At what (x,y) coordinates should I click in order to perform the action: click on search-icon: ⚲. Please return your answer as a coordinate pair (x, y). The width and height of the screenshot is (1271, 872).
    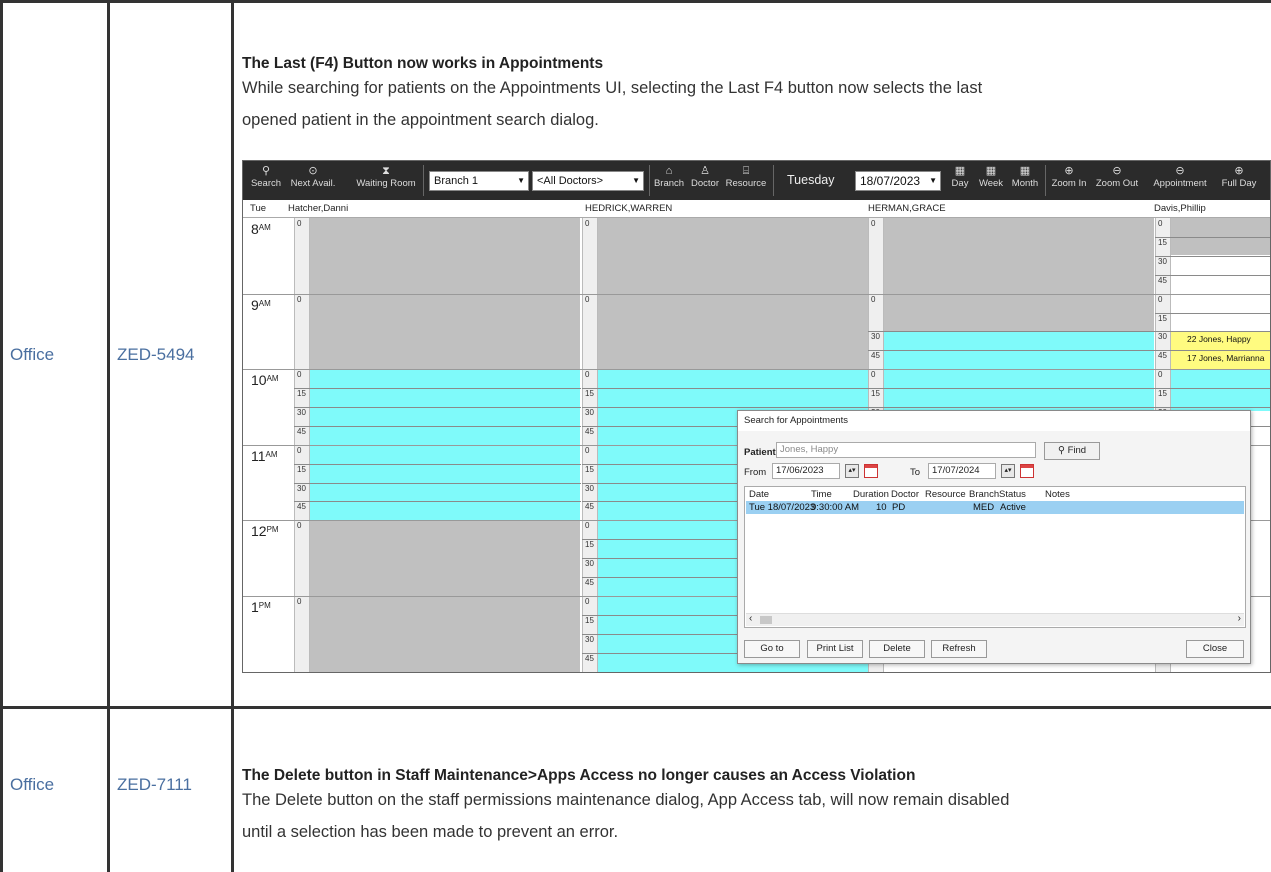
    Looking at the image, I should click on (1062, 450).